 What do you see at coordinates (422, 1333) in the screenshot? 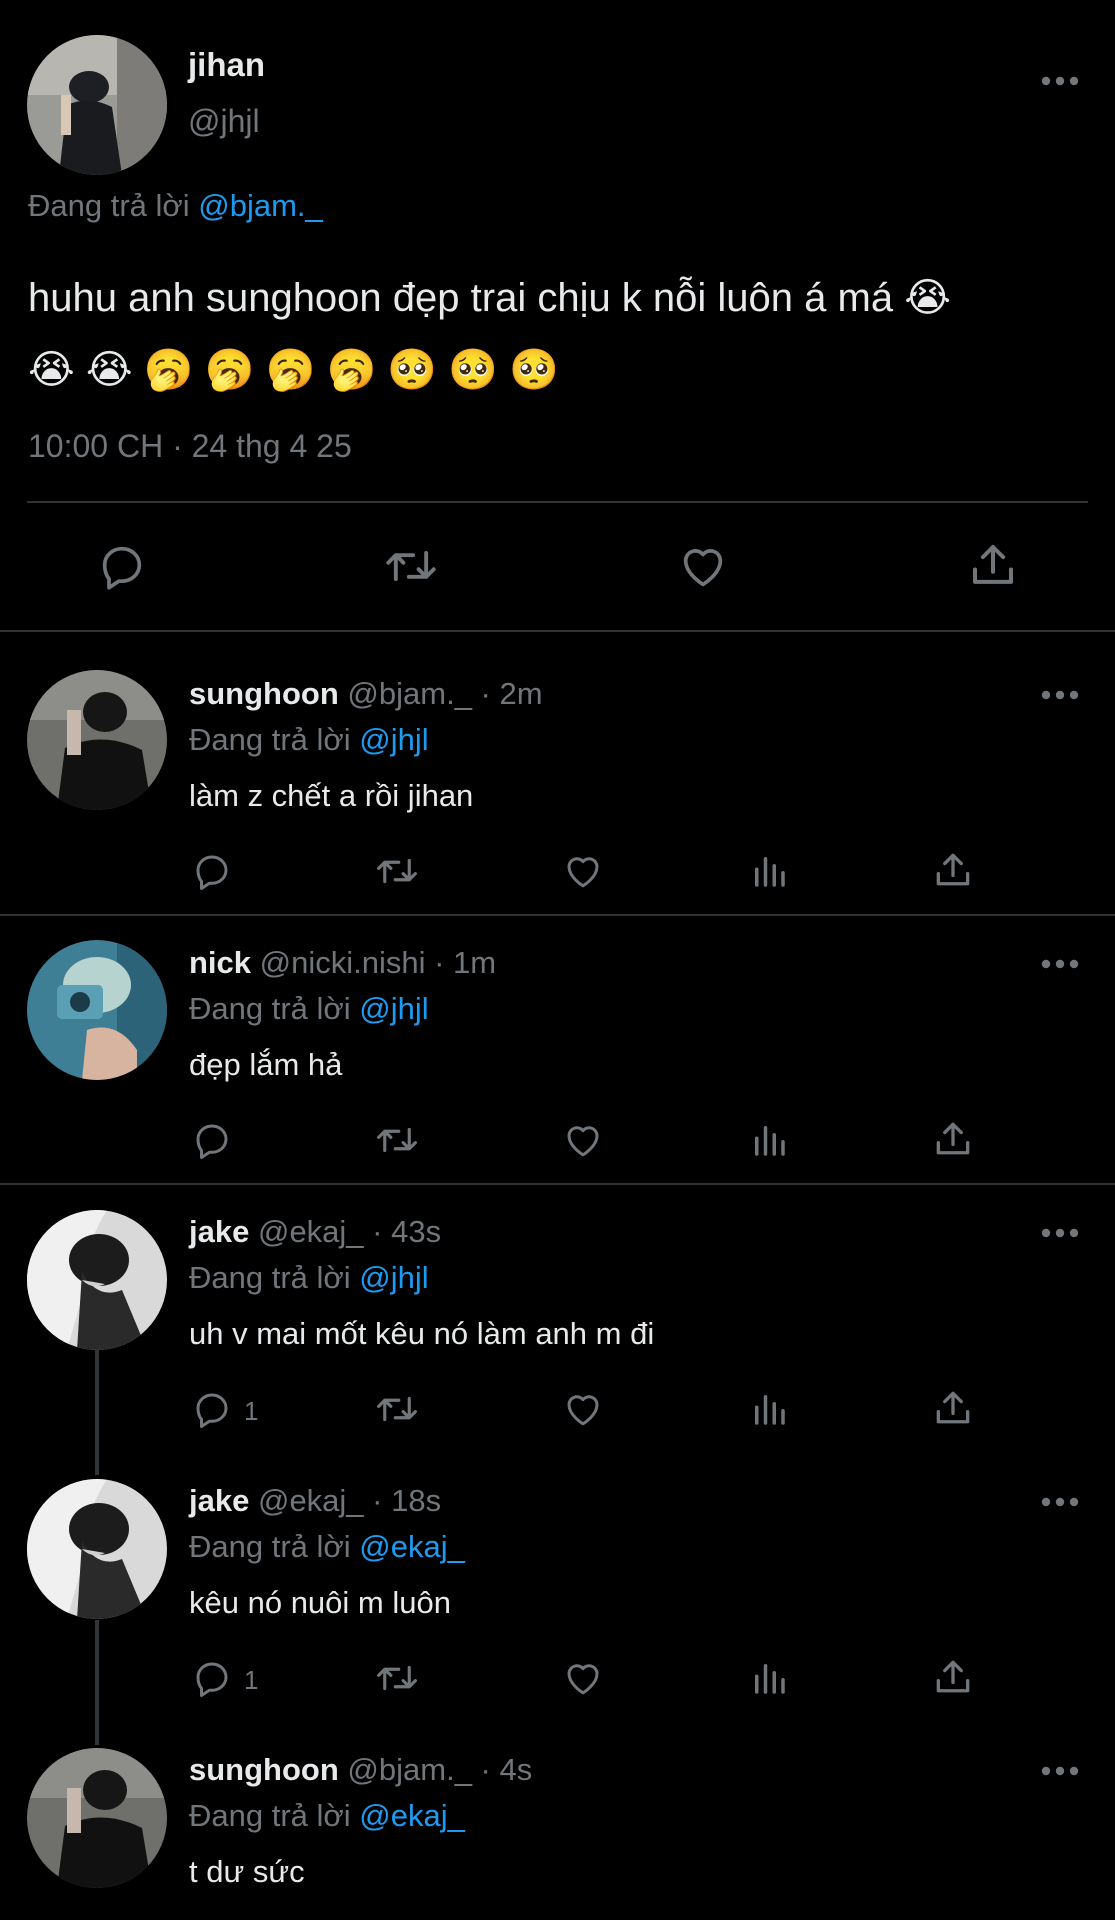
I see `reply-text: uh v mai mốt kêu nó làm anh m đi` at bounding box center [422, 1333].